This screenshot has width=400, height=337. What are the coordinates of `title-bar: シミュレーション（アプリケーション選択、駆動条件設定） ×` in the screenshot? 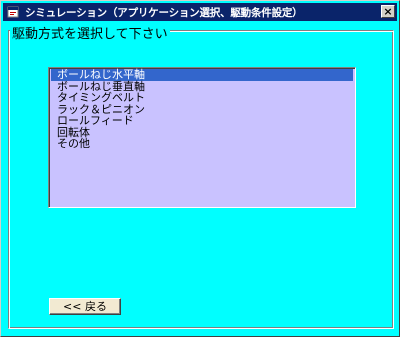 It's located at (200, 12).